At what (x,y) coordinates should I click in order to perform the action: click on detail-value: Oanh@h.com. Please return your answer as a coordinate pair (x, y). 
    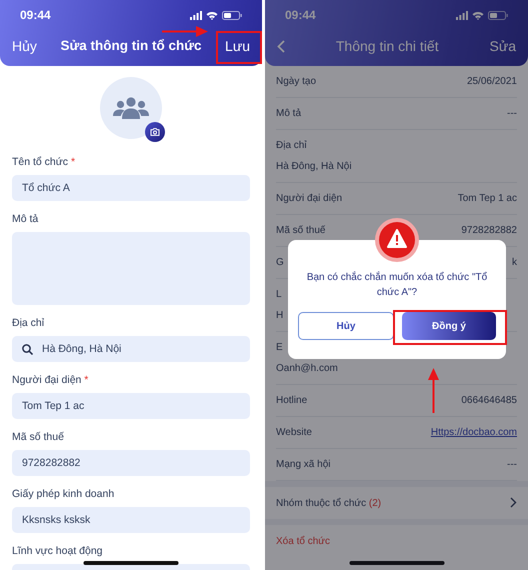
    Looking at the image, I should click on (307, 369).